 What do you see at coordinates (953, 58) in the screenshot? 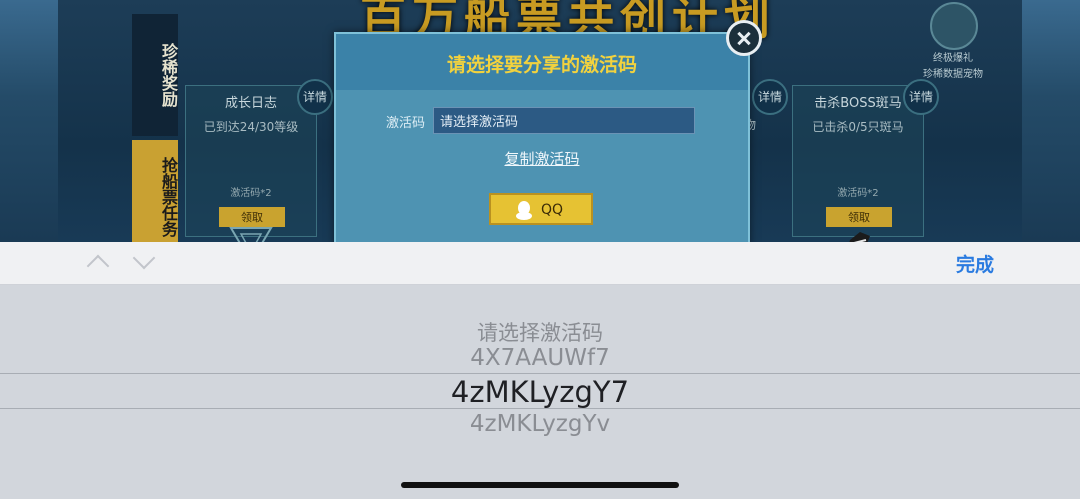
I see `ultimate-reward-label: 终极爆礼` at bounding box center [953, 58].